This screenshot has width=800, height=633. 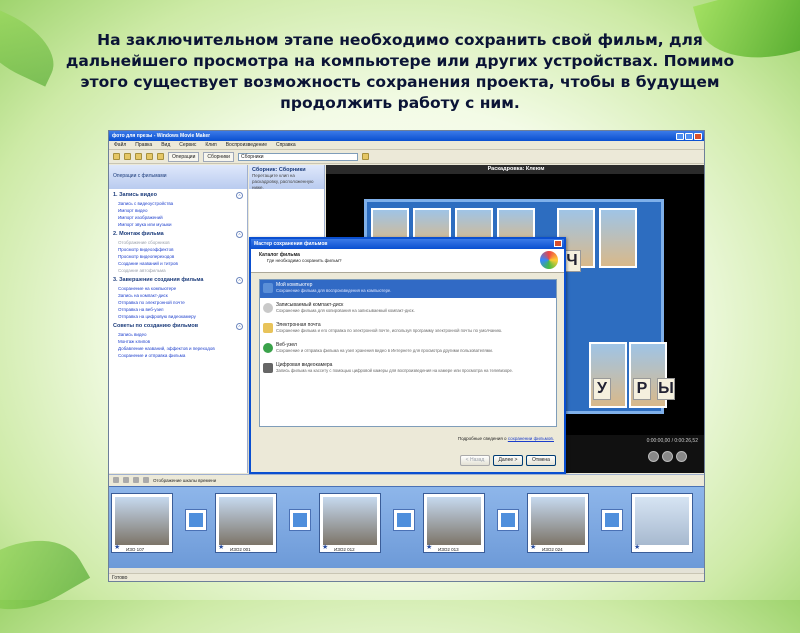 I want to click on redo-icon, so click(x=160, y=156).